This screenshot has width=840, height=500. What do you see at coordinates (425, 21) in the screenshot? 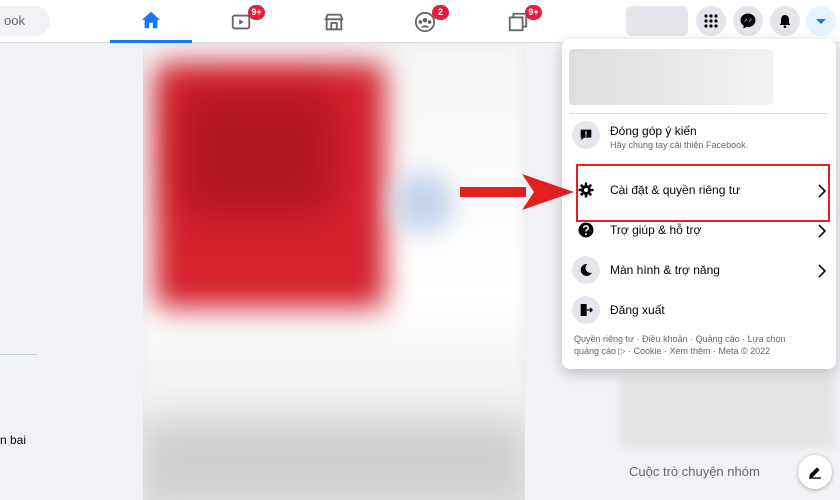
I see `tab-groups: 2` at bounding box center [425, 21].